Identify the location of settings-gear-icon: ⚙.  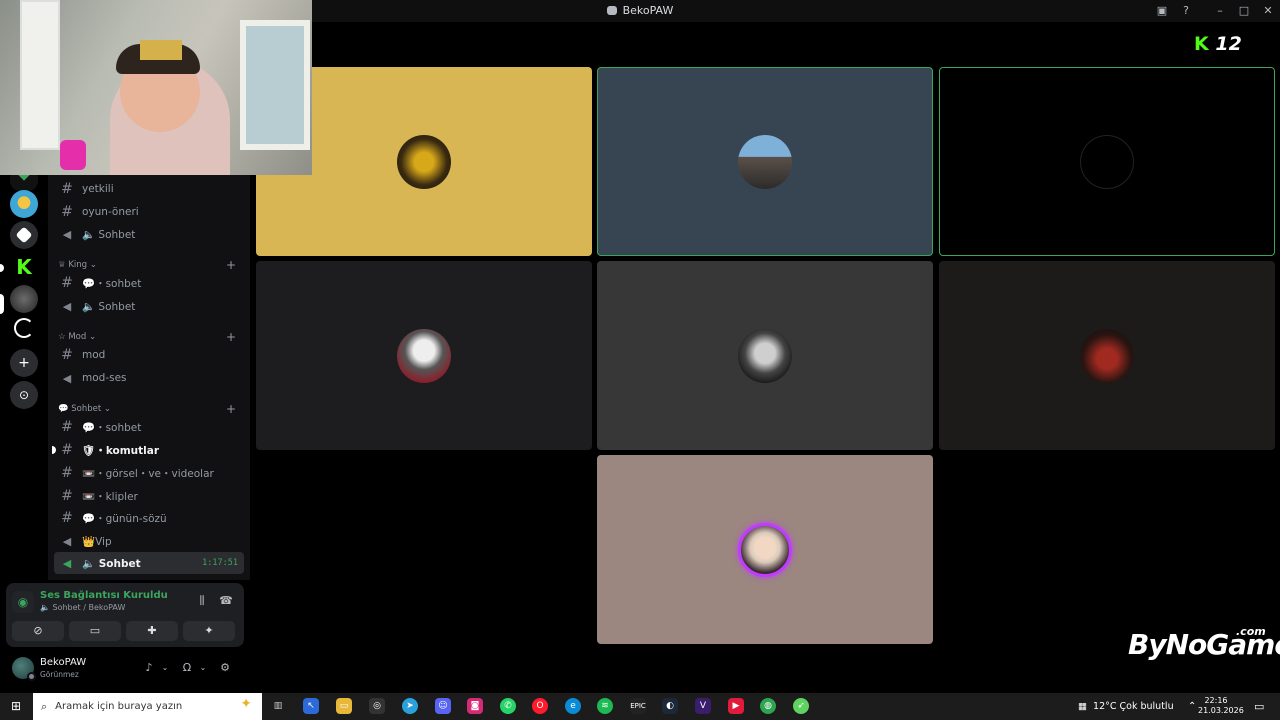
(225, 668).